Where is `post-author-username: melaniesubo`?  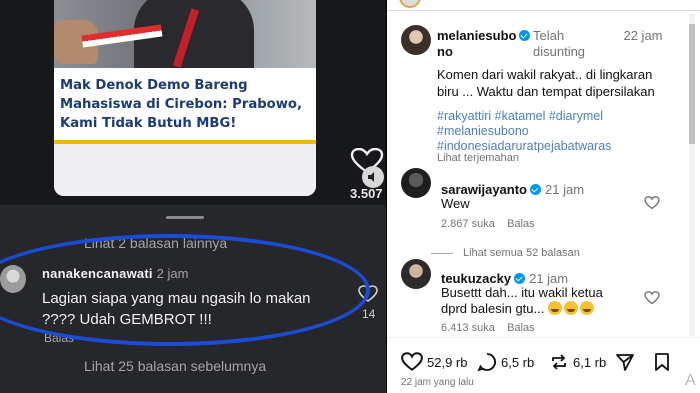
post-author-username: melaniesubo is located at coordinates (484, 35).